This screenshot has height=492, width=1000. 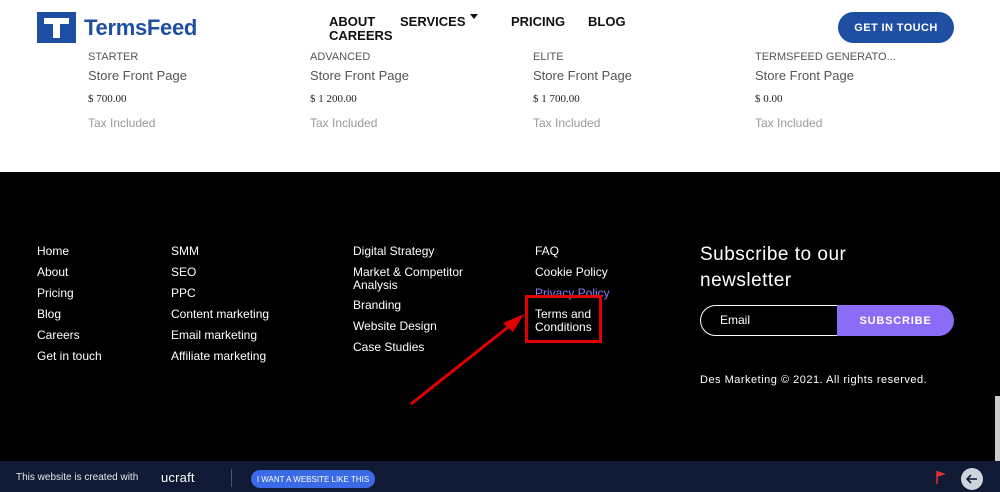 I want to click on termsfeed-logo: TermsFeed, so click(x=117, y=27).